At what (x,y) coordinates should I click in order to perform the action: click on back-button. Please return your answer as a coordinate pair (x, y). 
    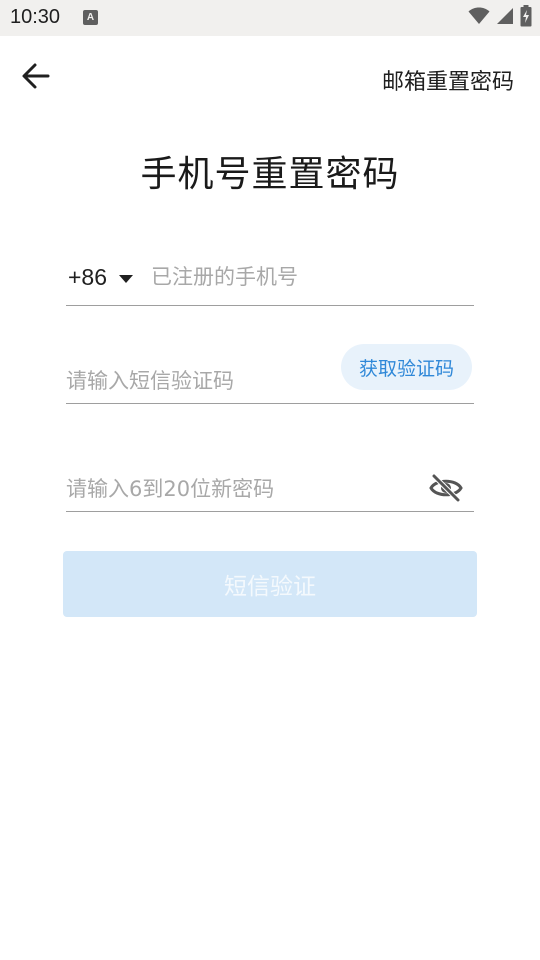
    Looking at the image, I should click on (36, 78).